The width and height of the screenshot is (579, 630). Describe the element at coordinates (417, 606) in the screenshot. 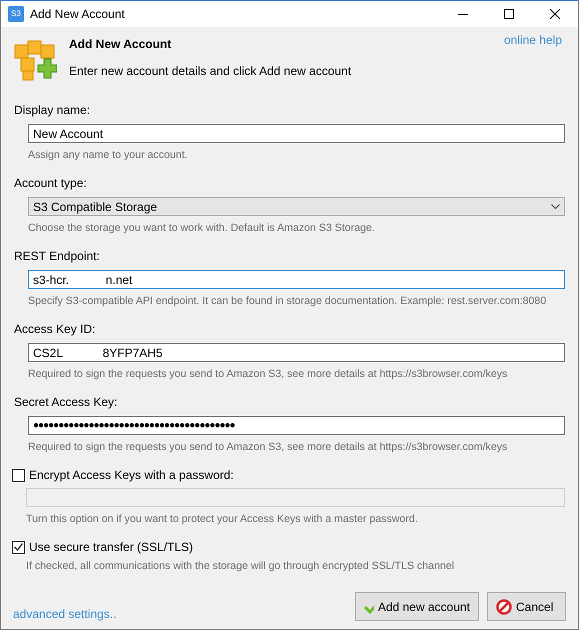

I see `add-account-button: Add new account` at that location.